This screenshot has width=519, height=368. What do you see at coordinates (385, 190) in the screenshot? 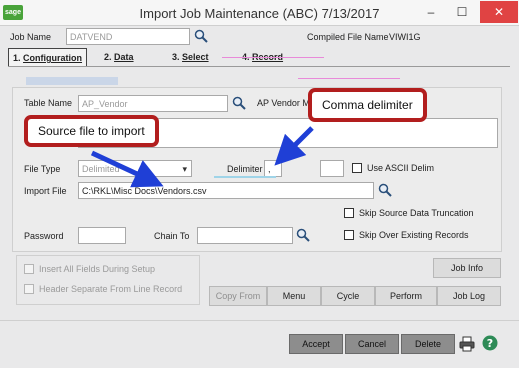
I see `import-file-browse-icon` at bounding box center [385, 190].